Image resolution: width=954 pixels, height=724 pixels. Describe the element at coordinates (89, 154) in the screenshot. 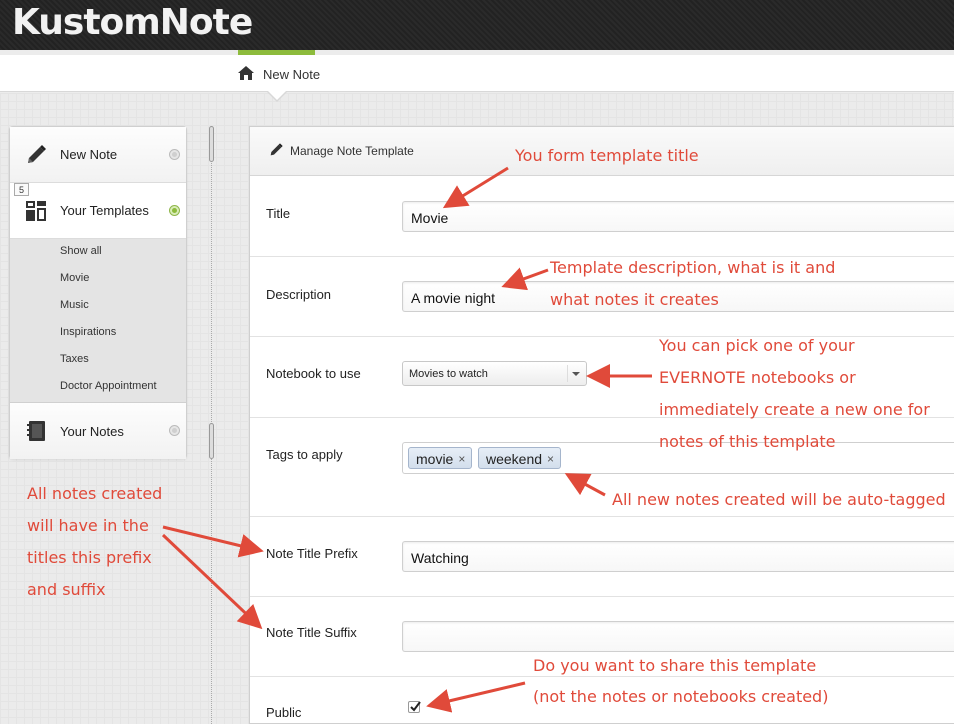

I see `sidebar-item-label: New Note` at that location.